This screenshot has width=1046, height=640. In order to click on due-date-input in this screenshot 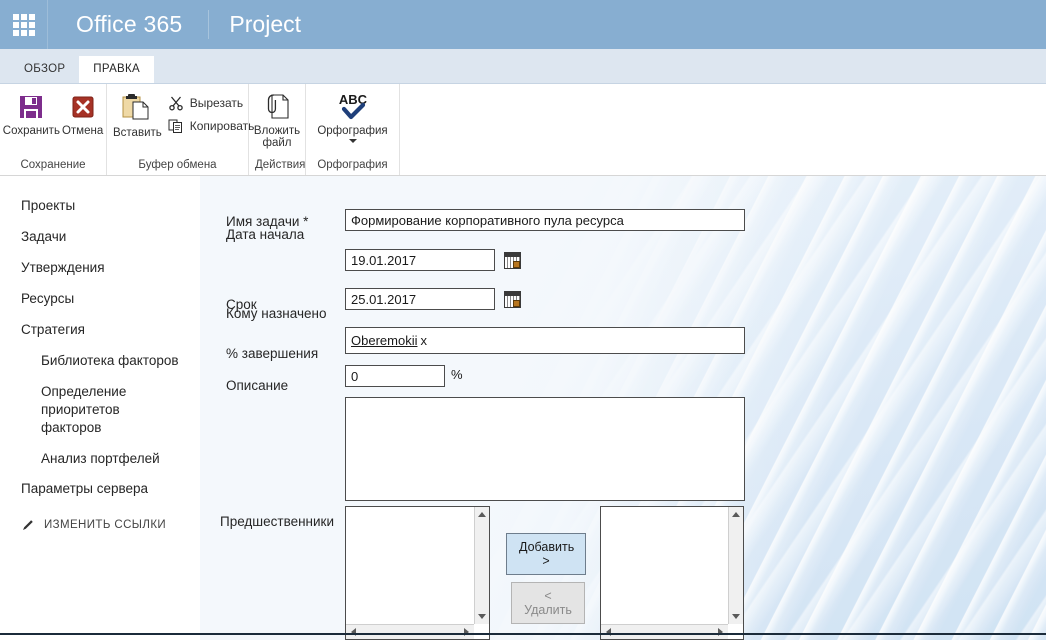, I will do `click(420, 299)`.